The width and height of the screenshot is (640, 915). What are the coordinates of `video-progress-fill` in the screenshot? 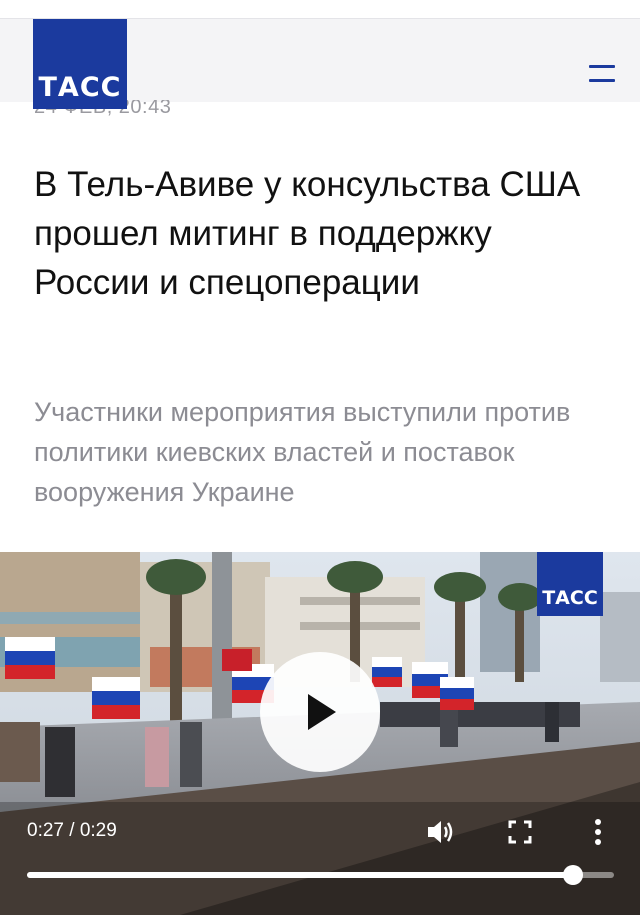 It's located at (300, 875).